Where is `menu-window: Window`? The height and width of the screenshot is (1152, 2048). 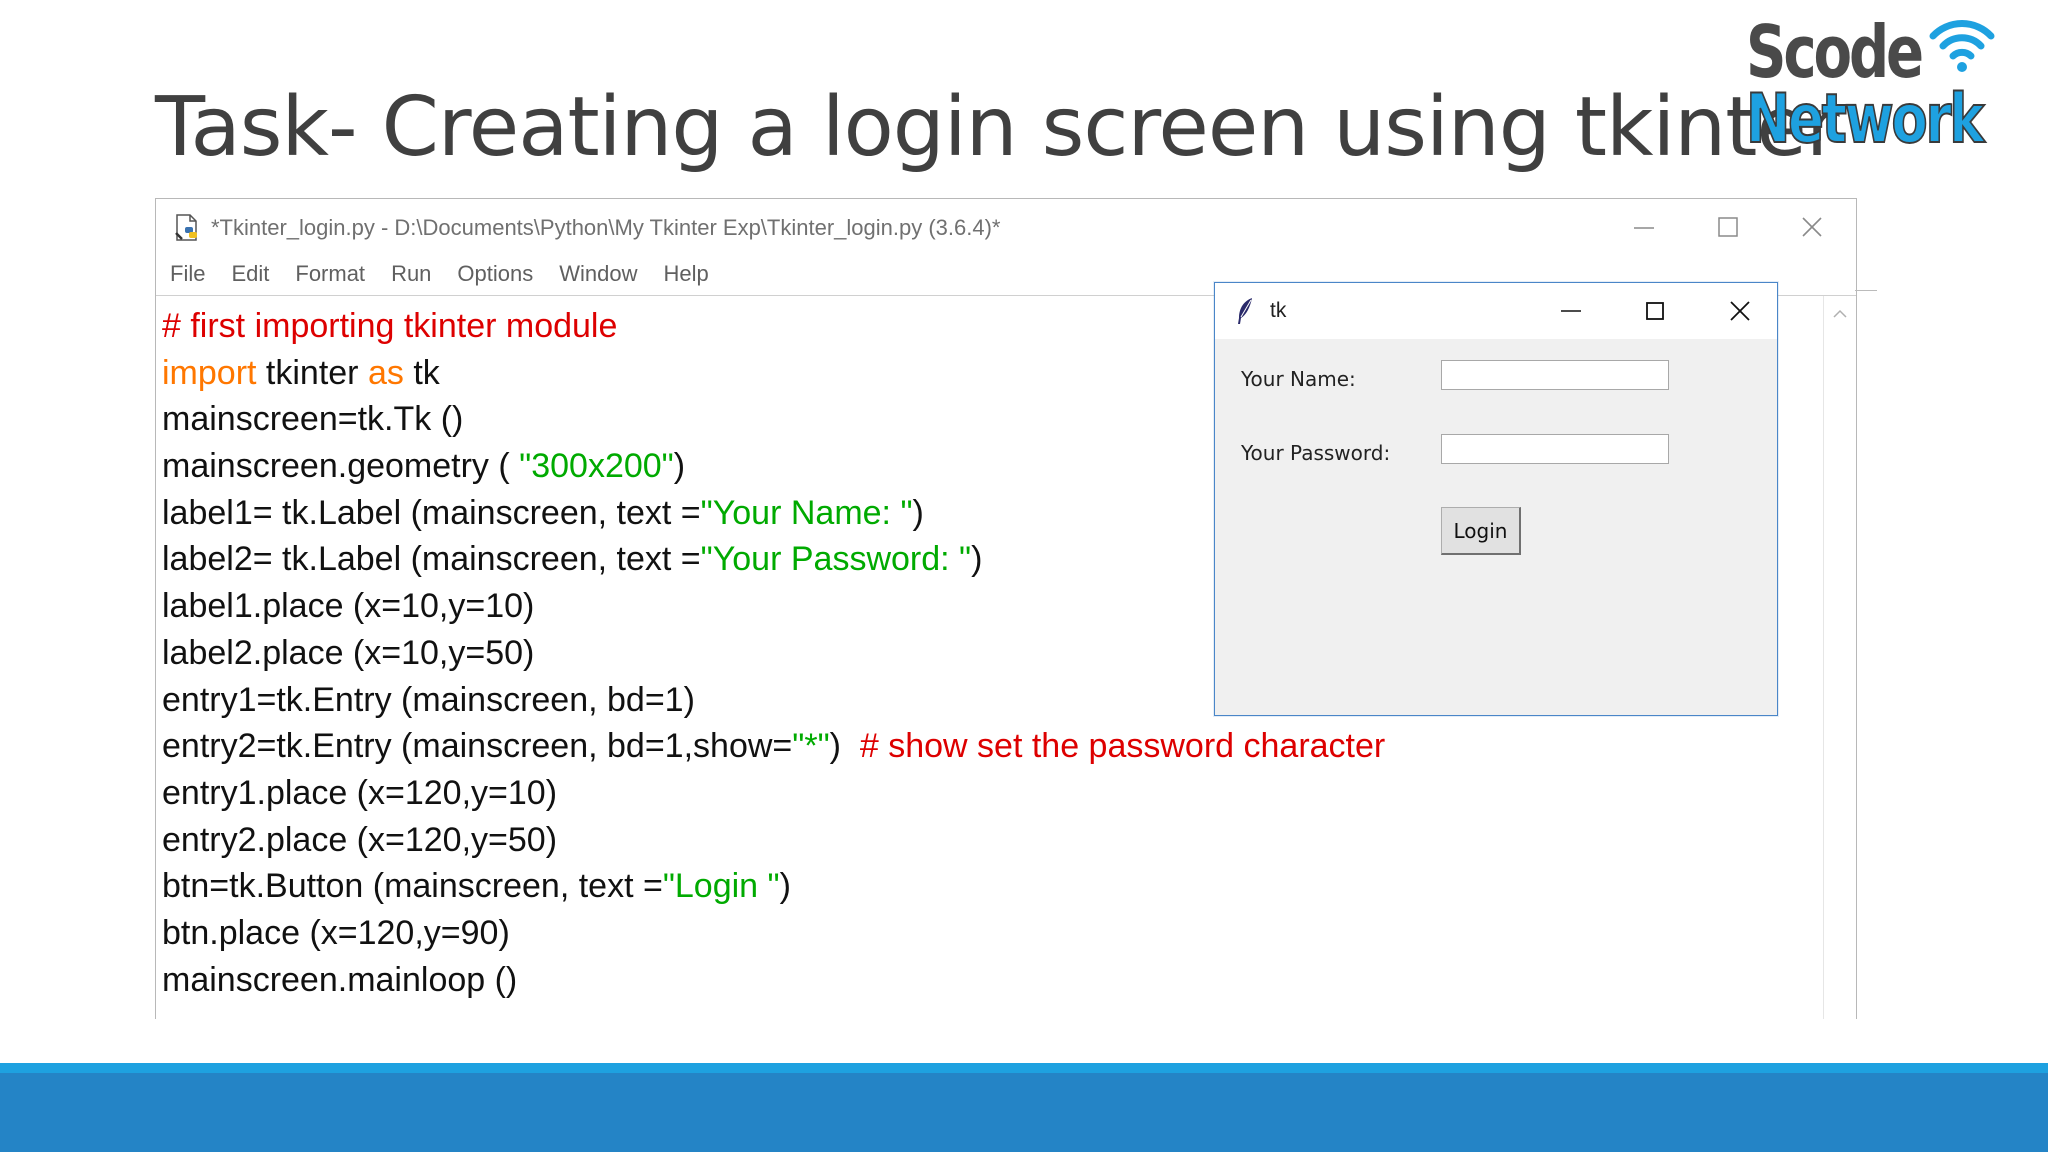 menu-window: Window is located at coordinates (598, 278).